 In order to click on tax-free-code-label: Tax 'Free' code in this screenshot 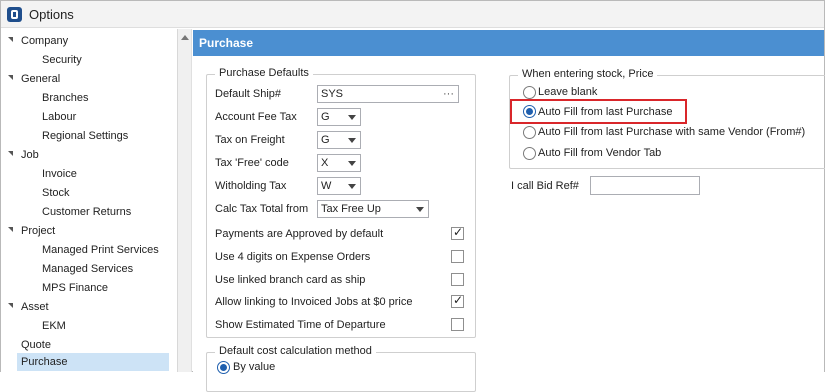, I will do `click(252, 163)`.